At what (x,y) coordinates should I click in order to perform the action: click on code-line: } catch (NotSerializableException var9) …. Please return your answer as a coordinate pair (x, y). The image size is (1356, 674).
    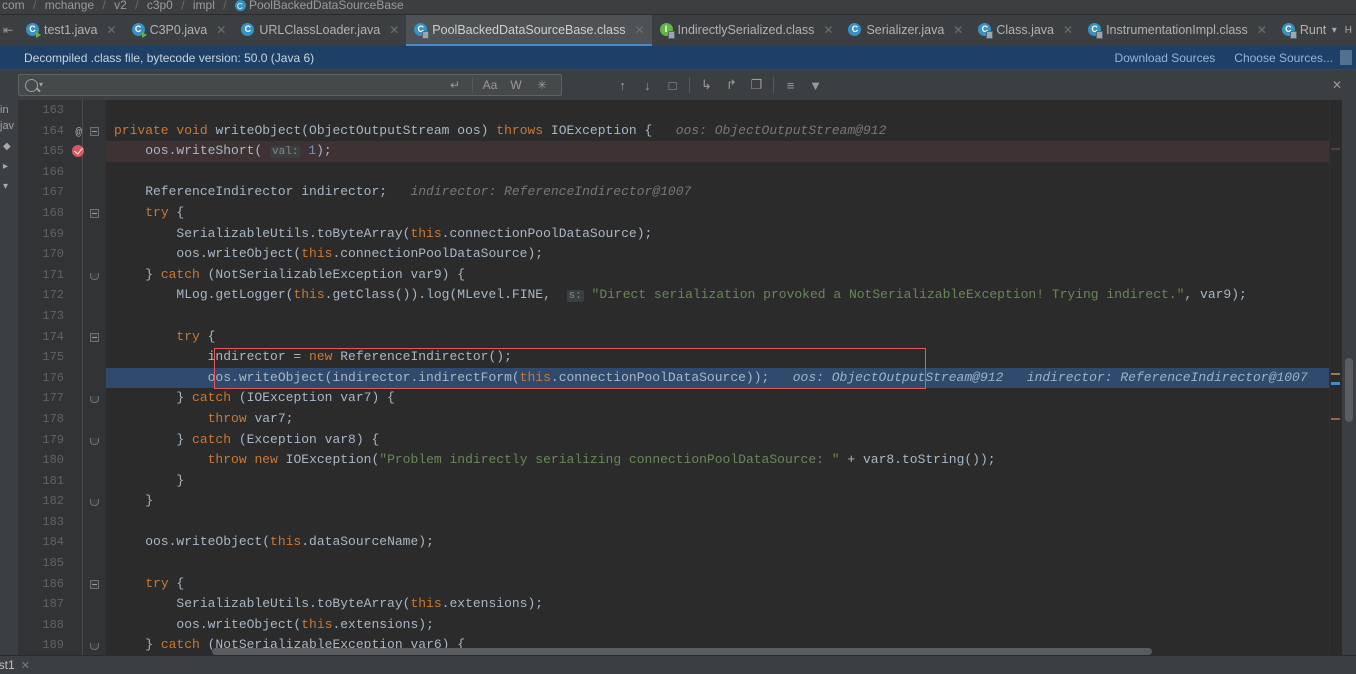
    Looking at the image, I should click on (717, 275).